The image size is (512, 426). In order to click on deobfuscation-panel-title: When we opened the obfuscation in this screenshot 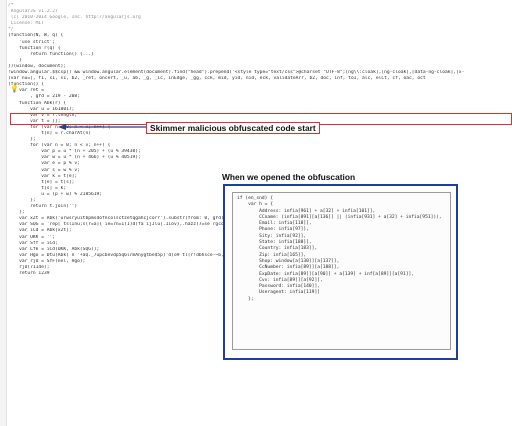, I will do `click(289, 177)`.